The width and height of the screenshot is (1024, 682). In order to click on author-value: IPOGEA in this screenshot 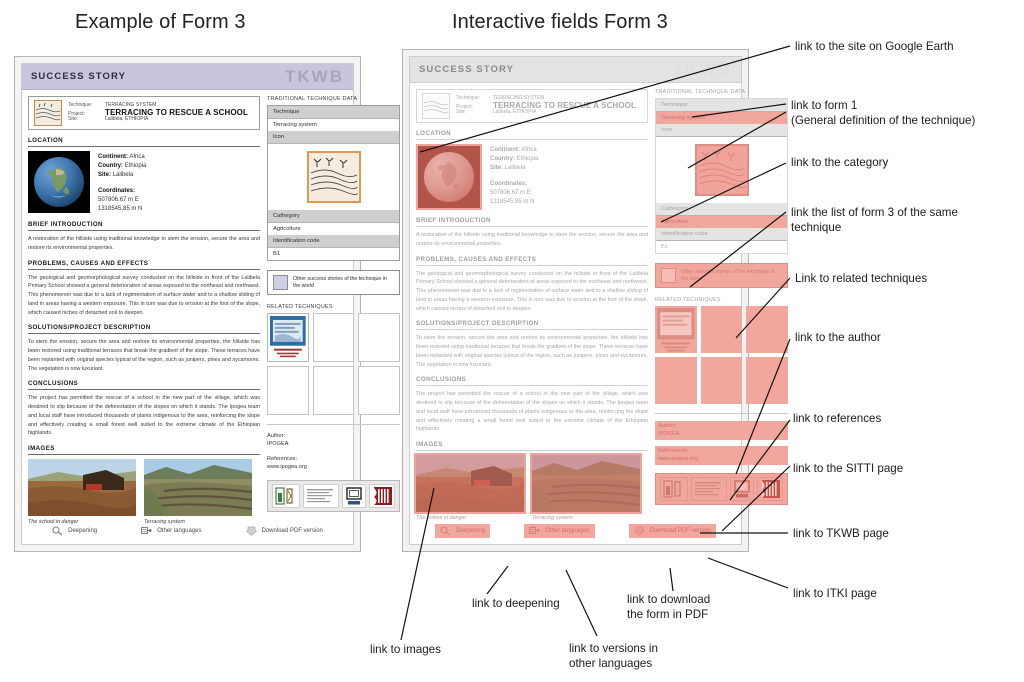, I will do `click(278, 444)`.